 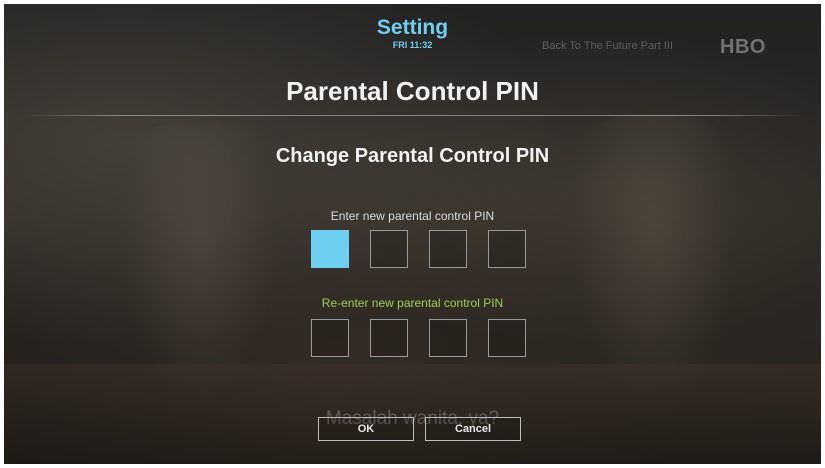 What do you see at coordinates (412, 303) in the screenshot?
I see `reenter-pin-label: Re-enter new parental control PIN` at bounding box center [412, 303].